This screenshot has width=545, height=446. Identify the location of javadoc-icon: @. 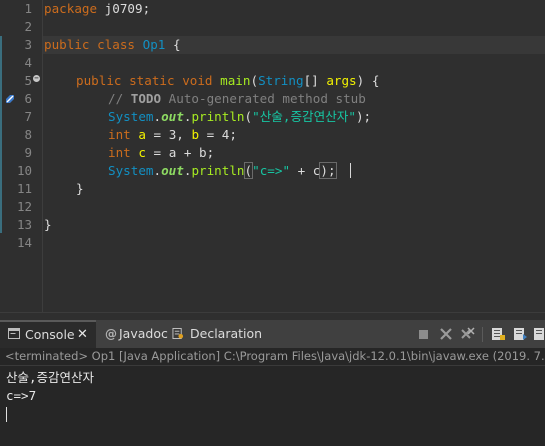
(111, 334).